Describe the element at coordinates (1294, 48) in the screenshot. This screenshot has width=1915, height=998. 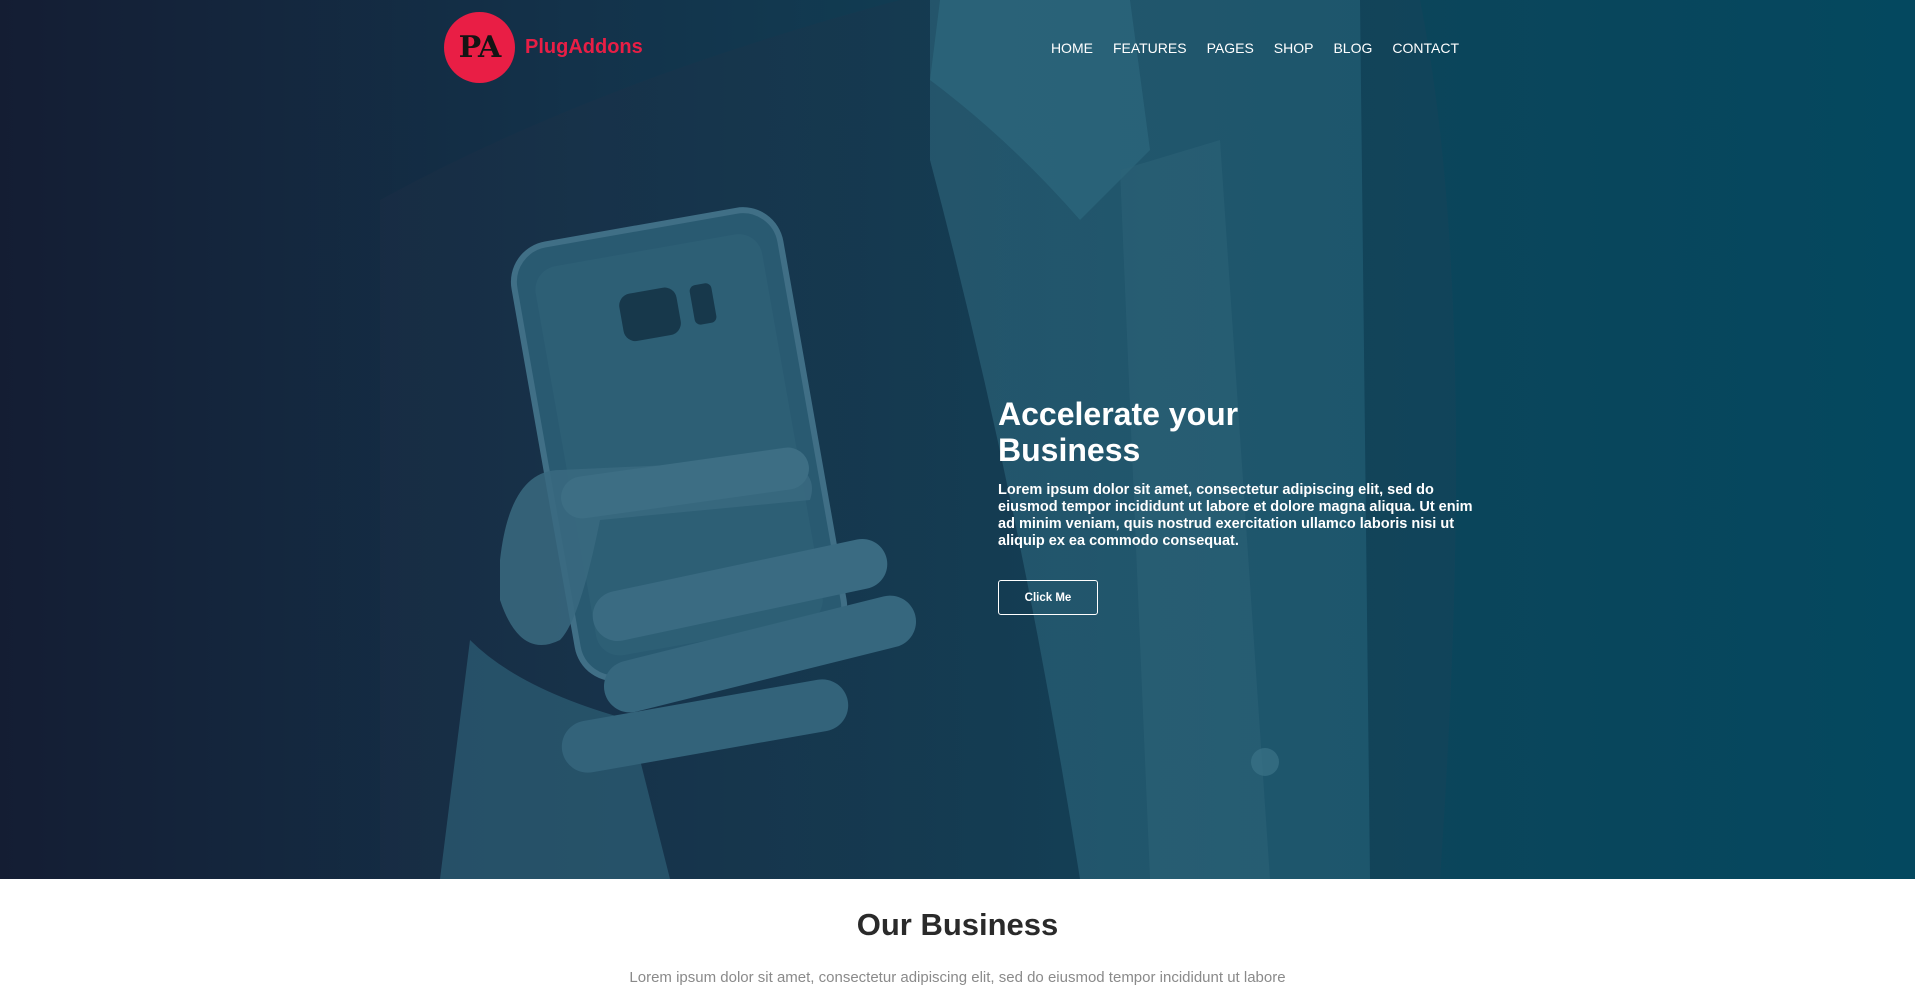
I see `nav-item-shop: SHOP` at that location.